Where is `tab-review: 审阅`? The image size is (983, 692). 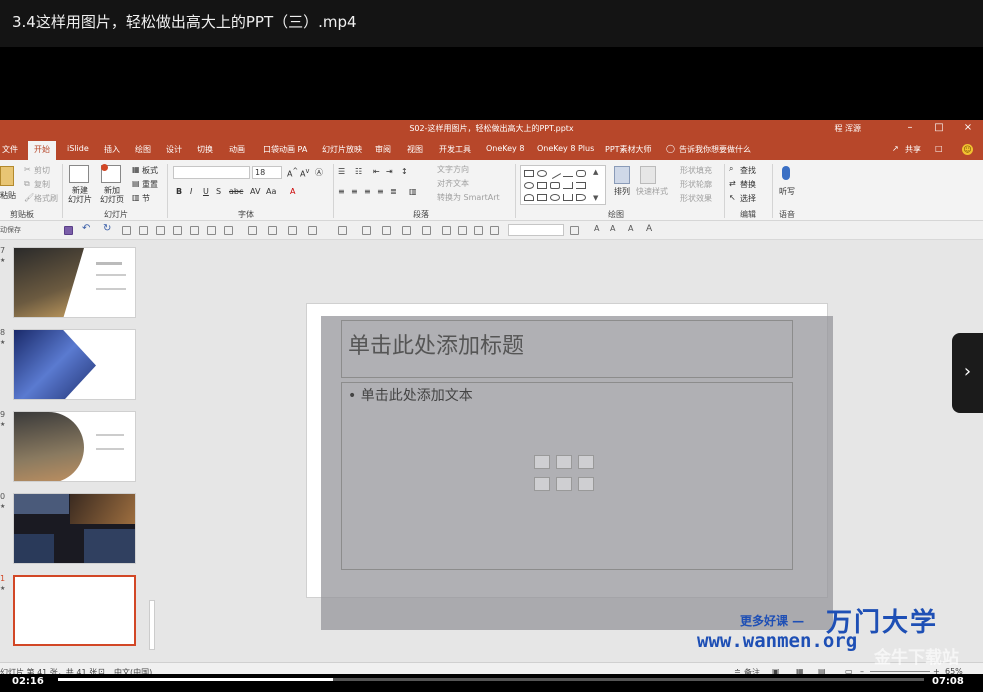 tab-review: 审阅 is located at coordinates (383, 149).